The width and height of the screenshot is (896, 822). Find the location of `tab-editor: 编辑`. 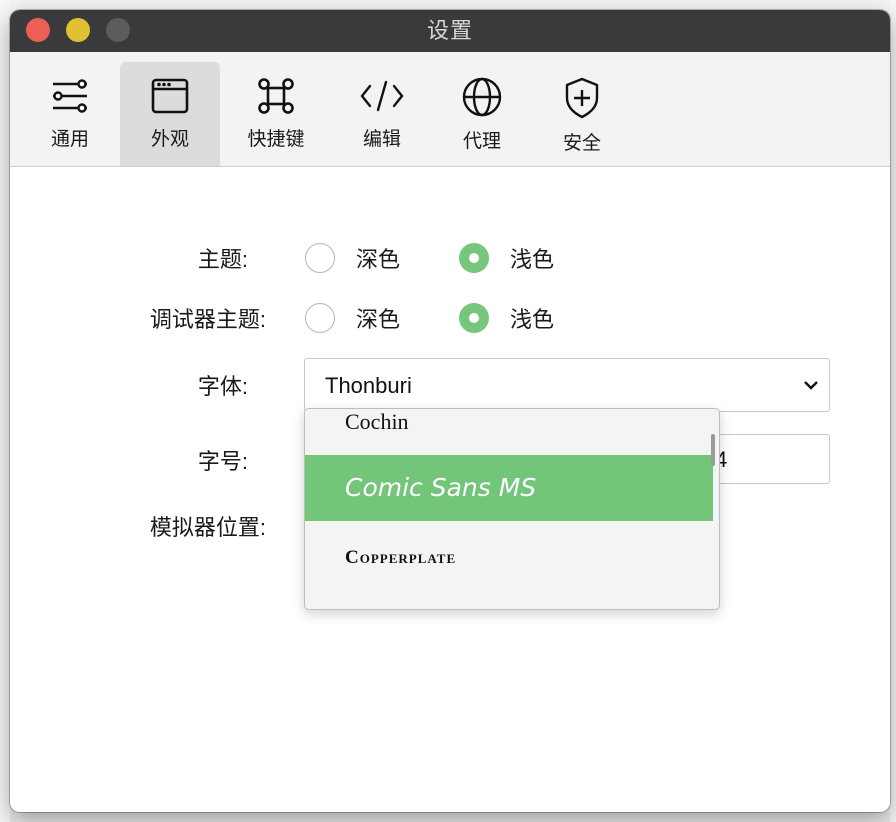

tab-editor: 编辑 is located at coordinates (382, 114).